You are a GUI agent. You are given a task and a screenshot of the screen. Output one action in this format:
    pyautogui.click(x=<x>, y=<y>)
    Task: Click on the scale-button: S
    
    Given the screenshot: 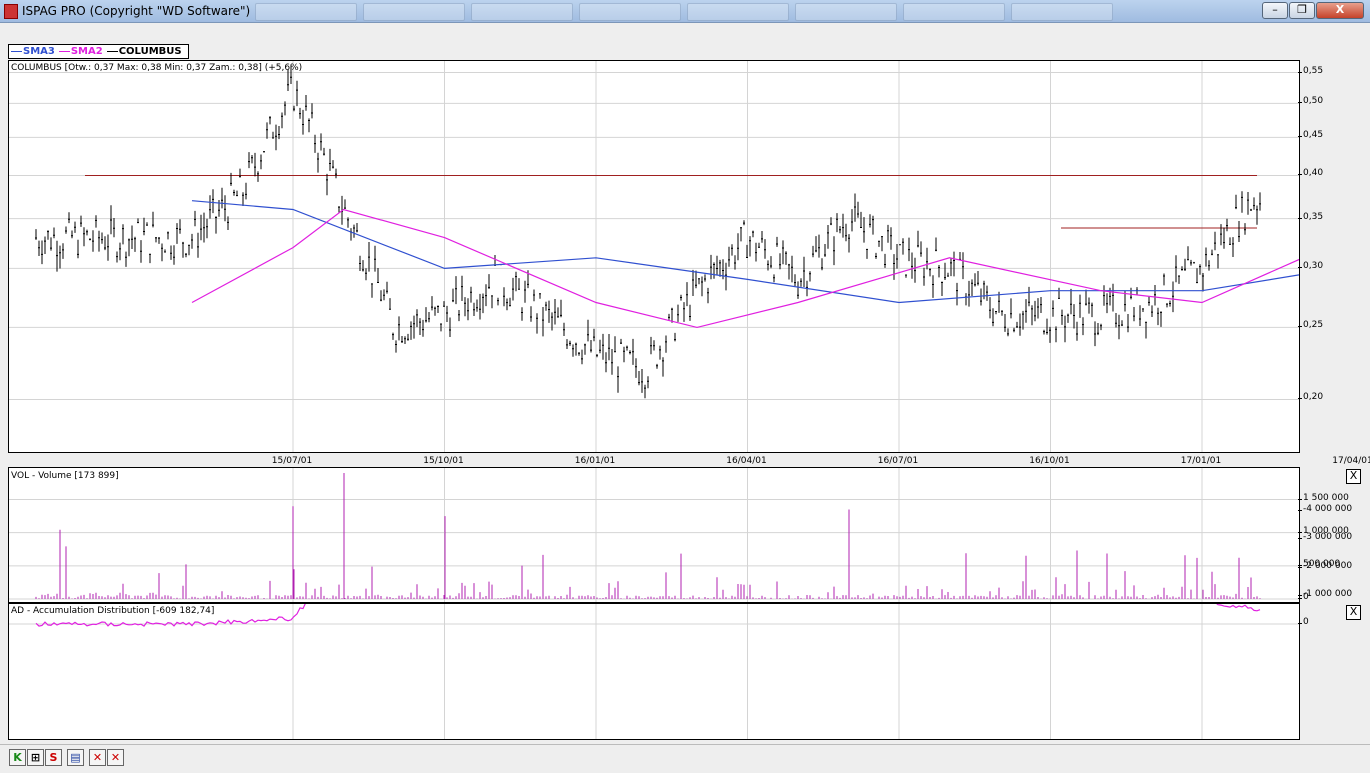 What is the action you would take?
    pyautogui.click(x=53, y=757)
    